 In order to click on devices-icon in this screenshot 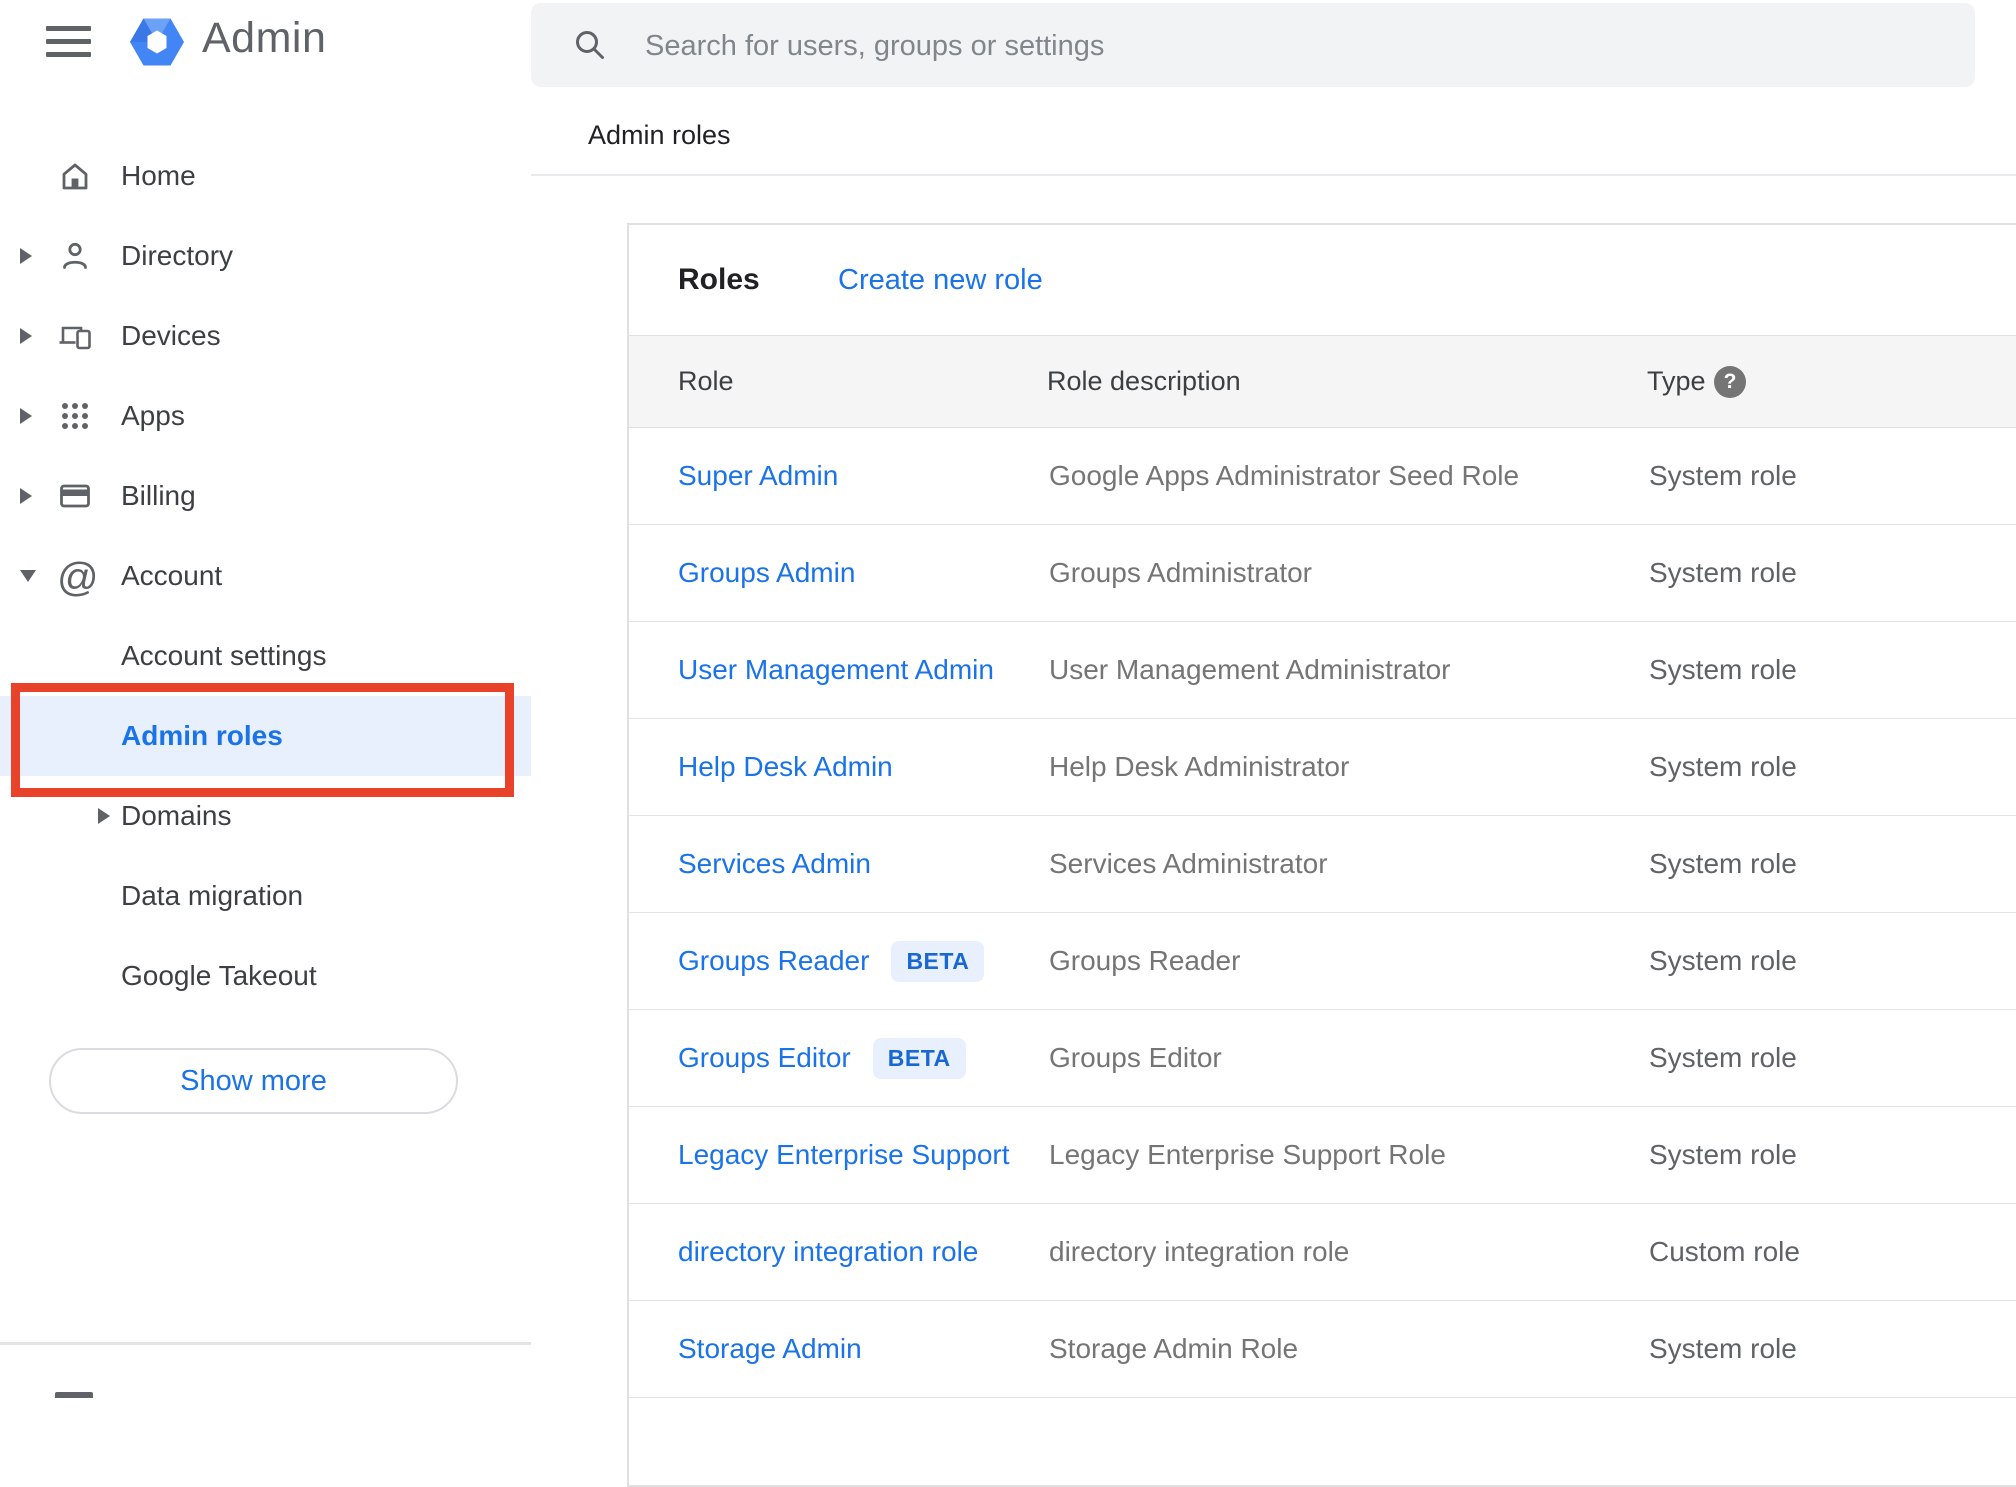, I will do `click(75, 336)`.